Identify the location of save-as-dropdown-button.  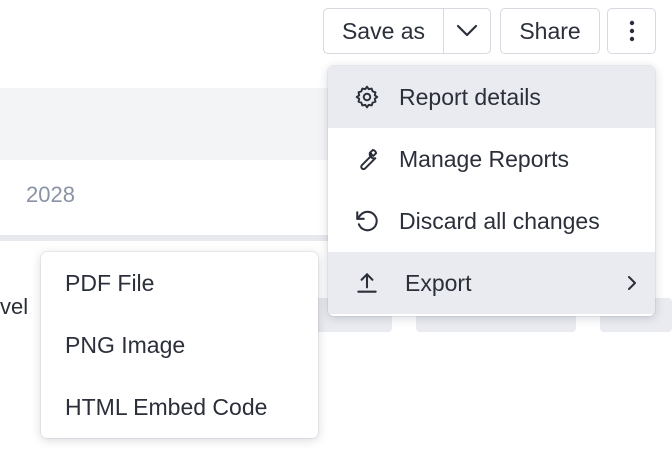
(467, 31).